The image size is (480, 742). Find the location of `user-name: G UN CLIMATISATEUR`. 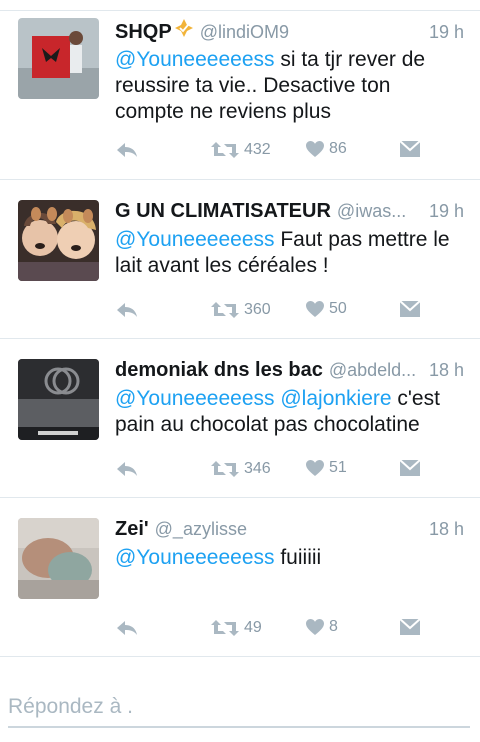

user-name: G UN CLIMATISATEUR is located at coordinates (223, 211).